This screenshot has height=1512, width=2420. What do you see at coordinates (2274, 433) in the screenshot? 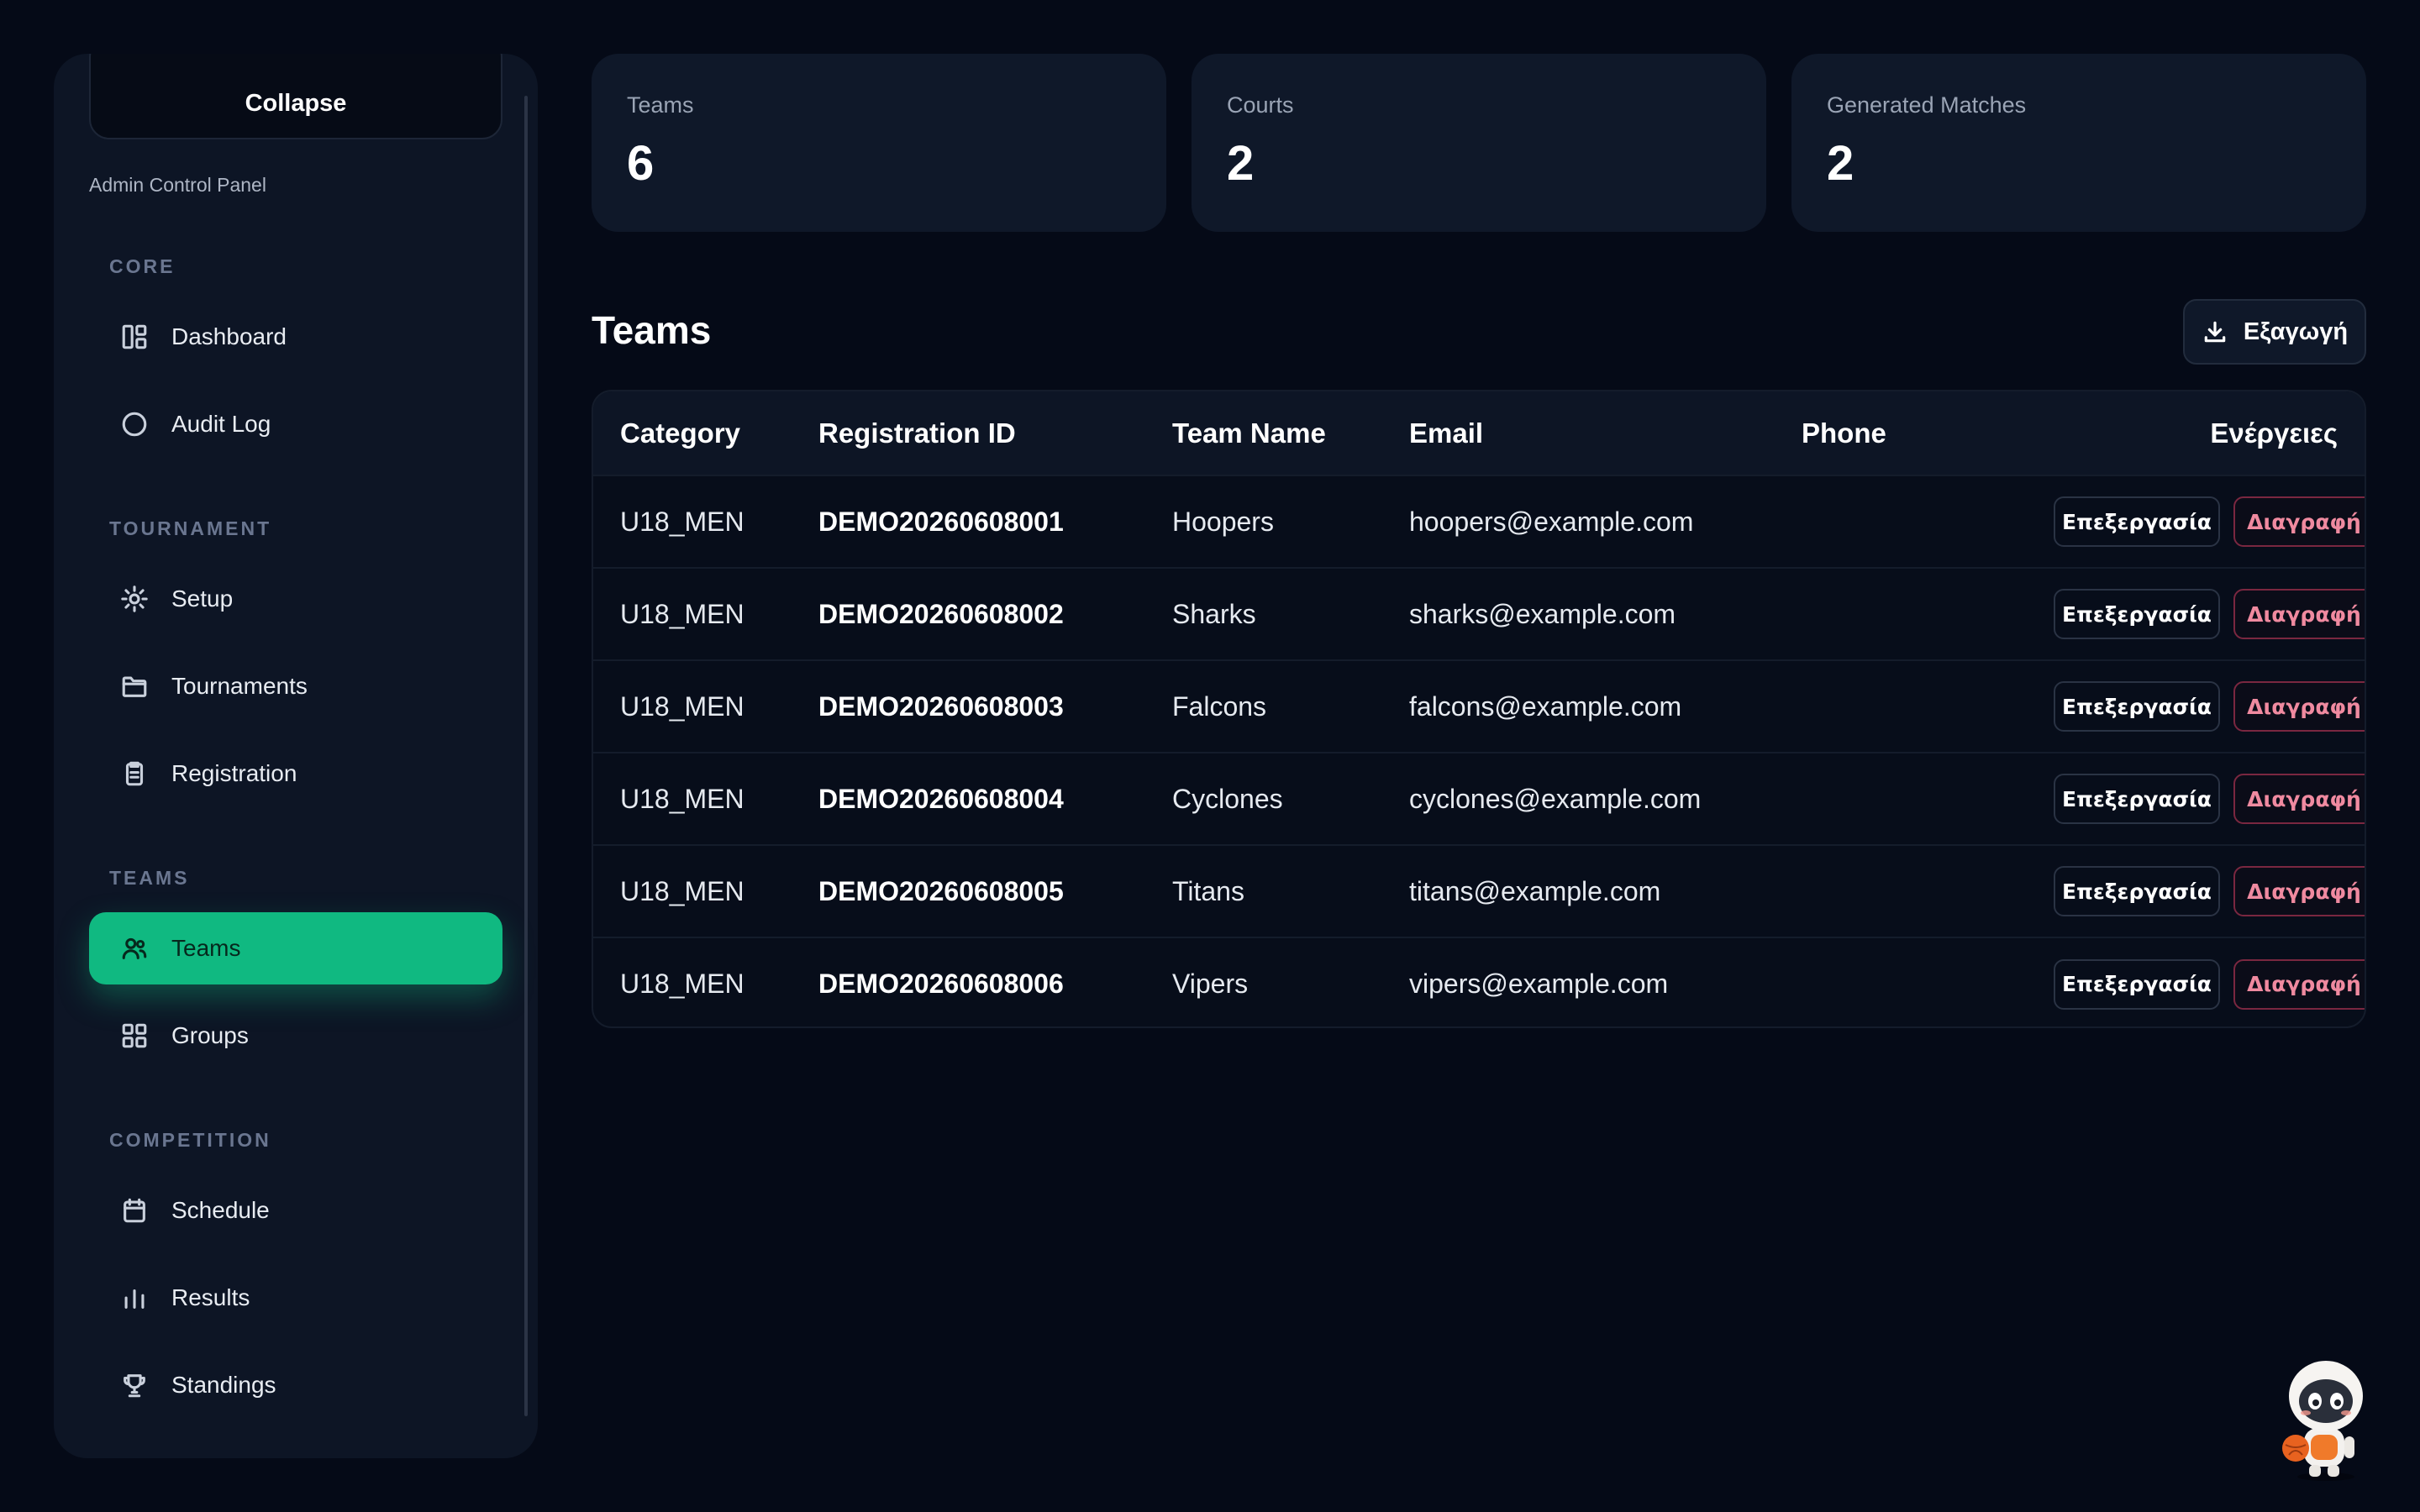
I see `column-header-actions: Ενέργειες` at bounding box center [2274, 433].